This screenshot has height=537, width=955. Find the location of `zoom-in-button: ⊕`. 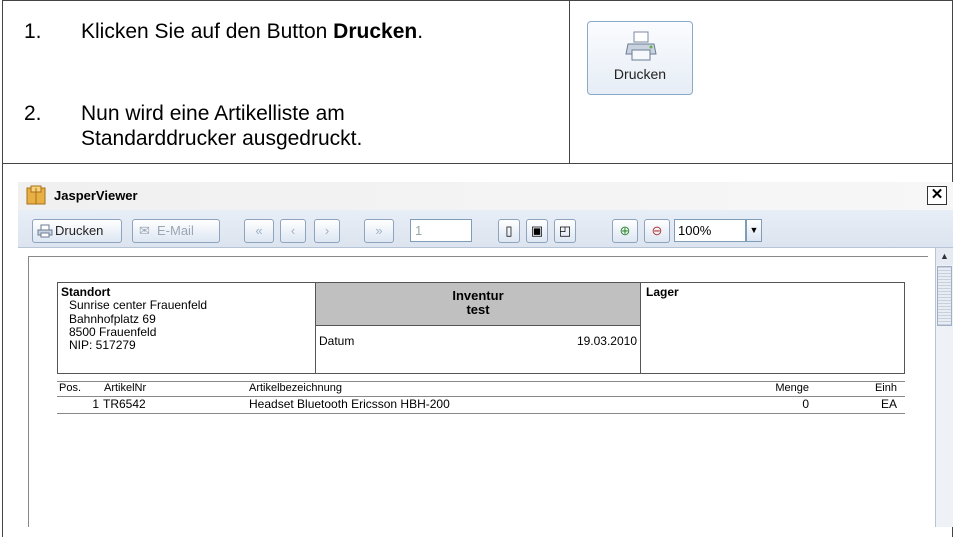

zoom-in-button: ⊕ is located at coordinates (625, 231).